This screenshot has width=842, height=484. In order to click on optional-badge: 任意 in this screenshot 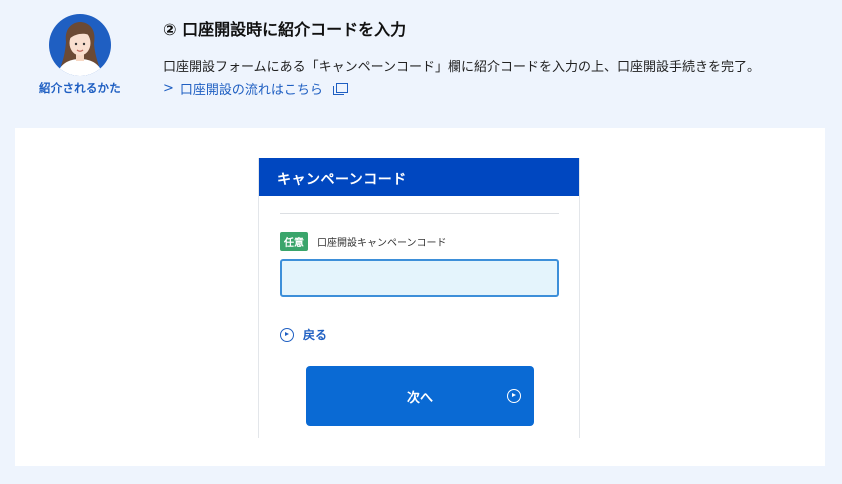, I will do `click(294, 241)`.